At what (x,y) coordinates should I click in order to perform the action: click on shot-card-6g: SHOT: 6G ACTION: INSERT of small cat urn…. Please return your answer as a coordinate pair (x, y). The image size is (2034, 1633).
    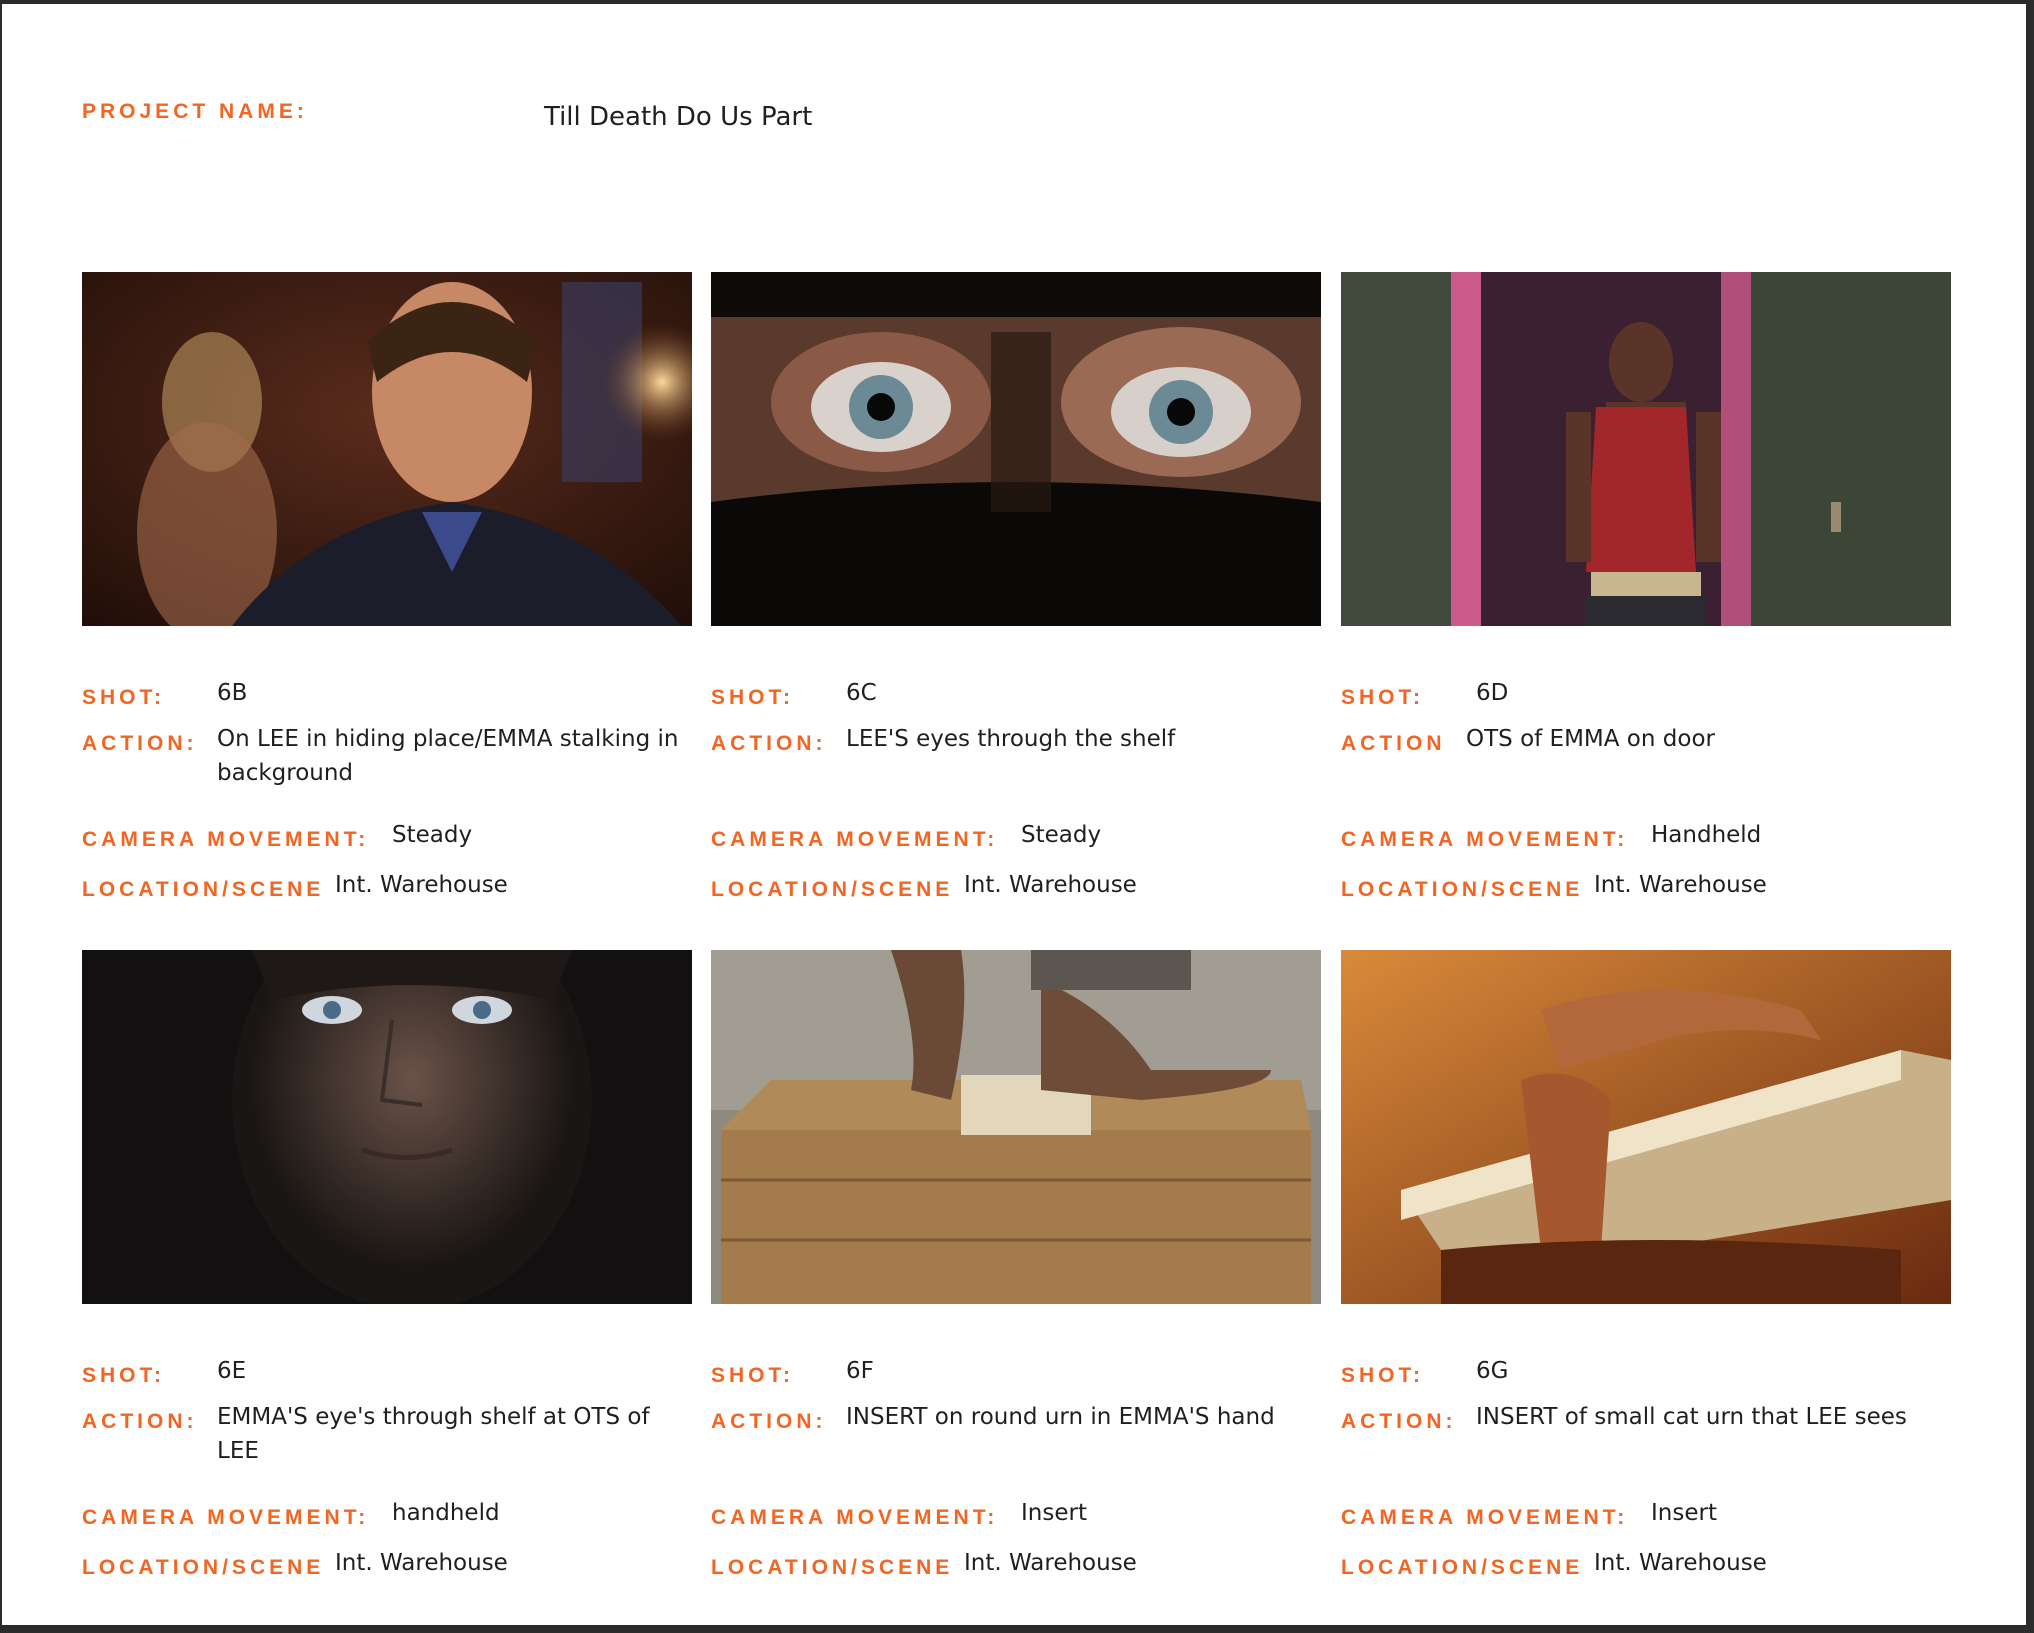
    Looking at the image, I should click on (1661, 1270).